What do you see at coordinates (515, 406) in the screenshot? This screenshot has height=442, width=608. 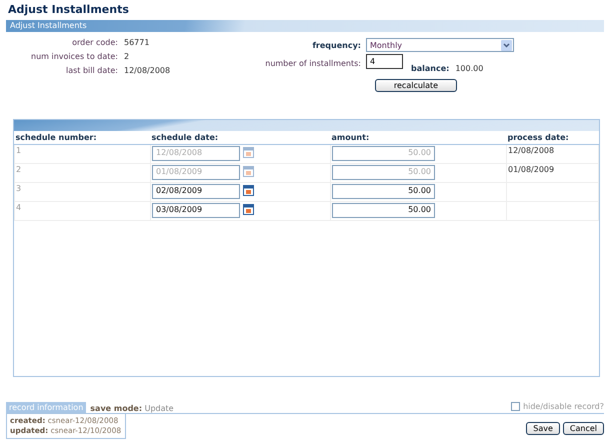 I see `hide-record-checkbox` at bounding box center [515, 406].